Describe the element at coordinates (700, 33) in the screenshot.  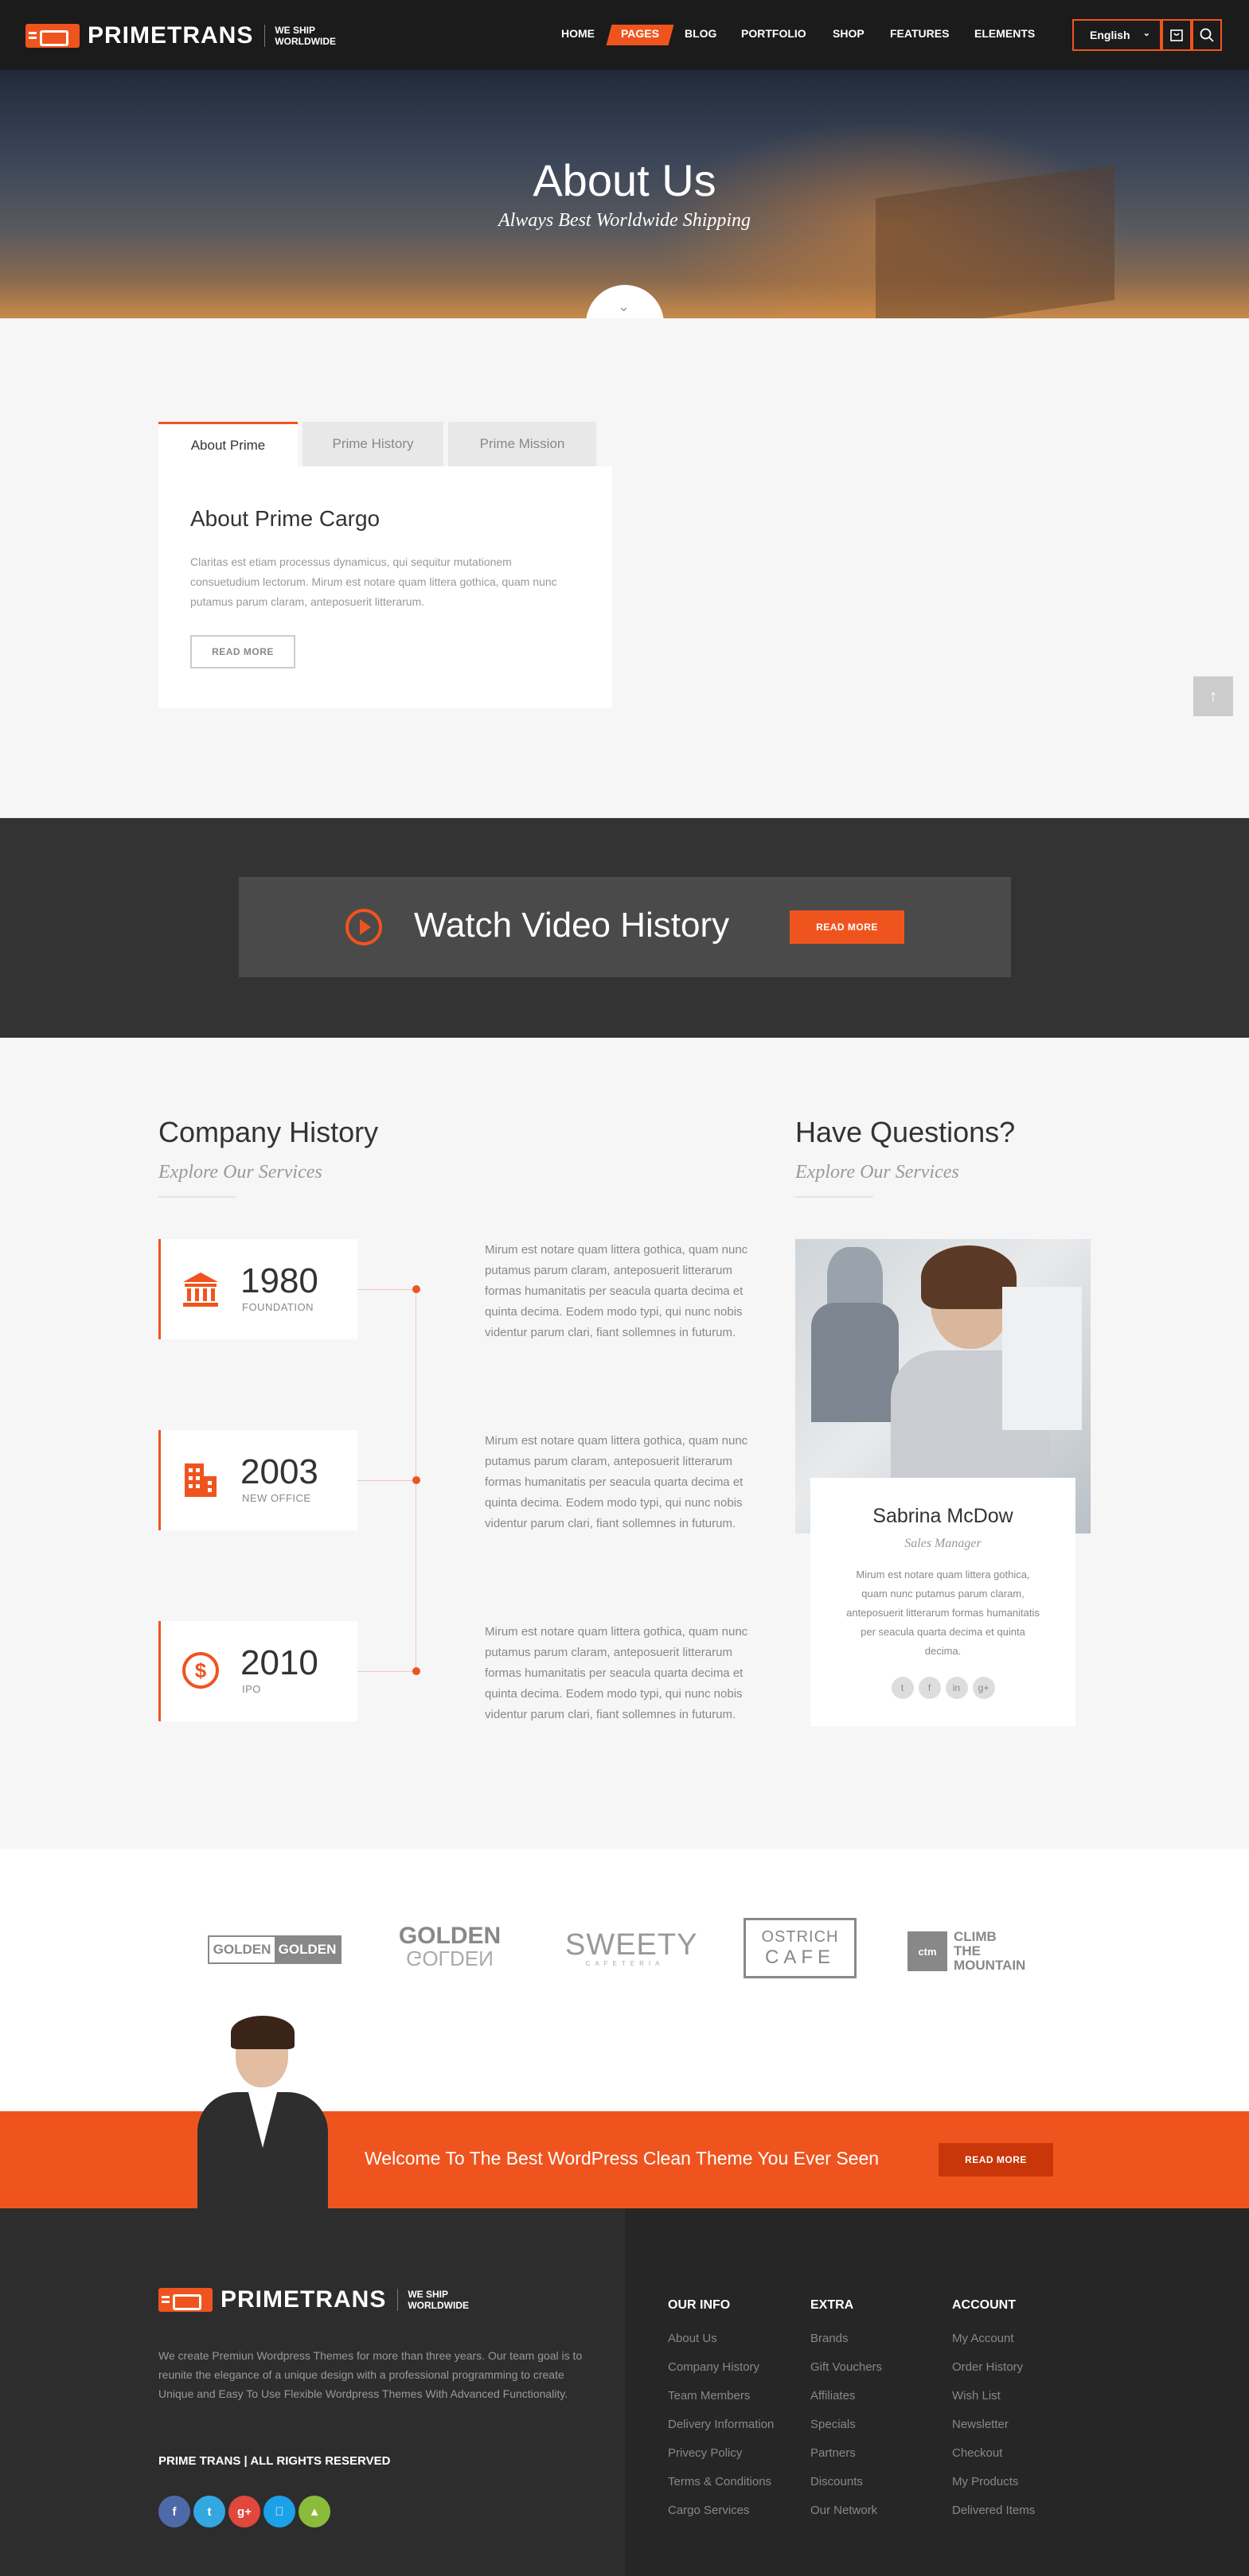
I see `nav-blog: BLOG` at that location.